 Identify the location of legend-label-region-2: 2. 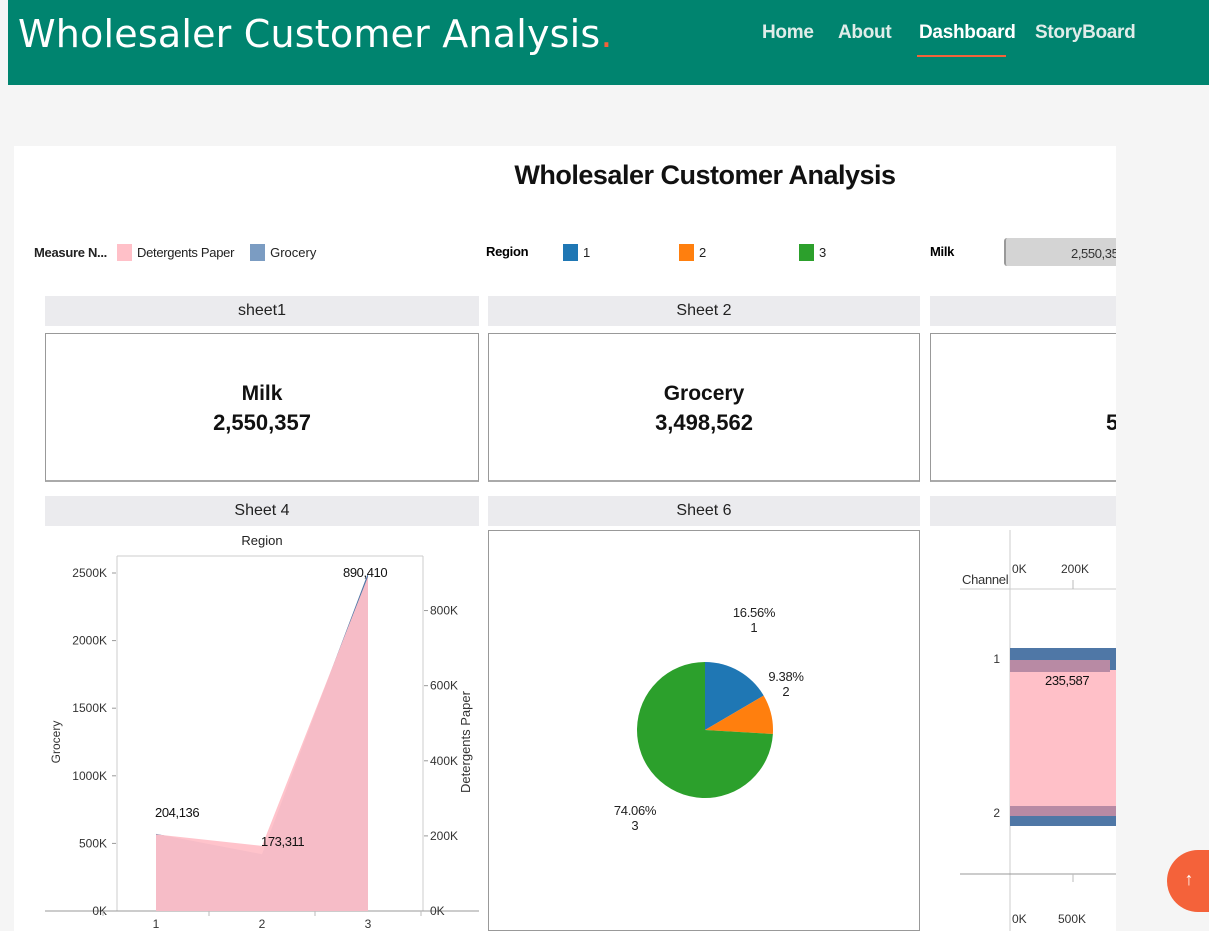
(702, 252).